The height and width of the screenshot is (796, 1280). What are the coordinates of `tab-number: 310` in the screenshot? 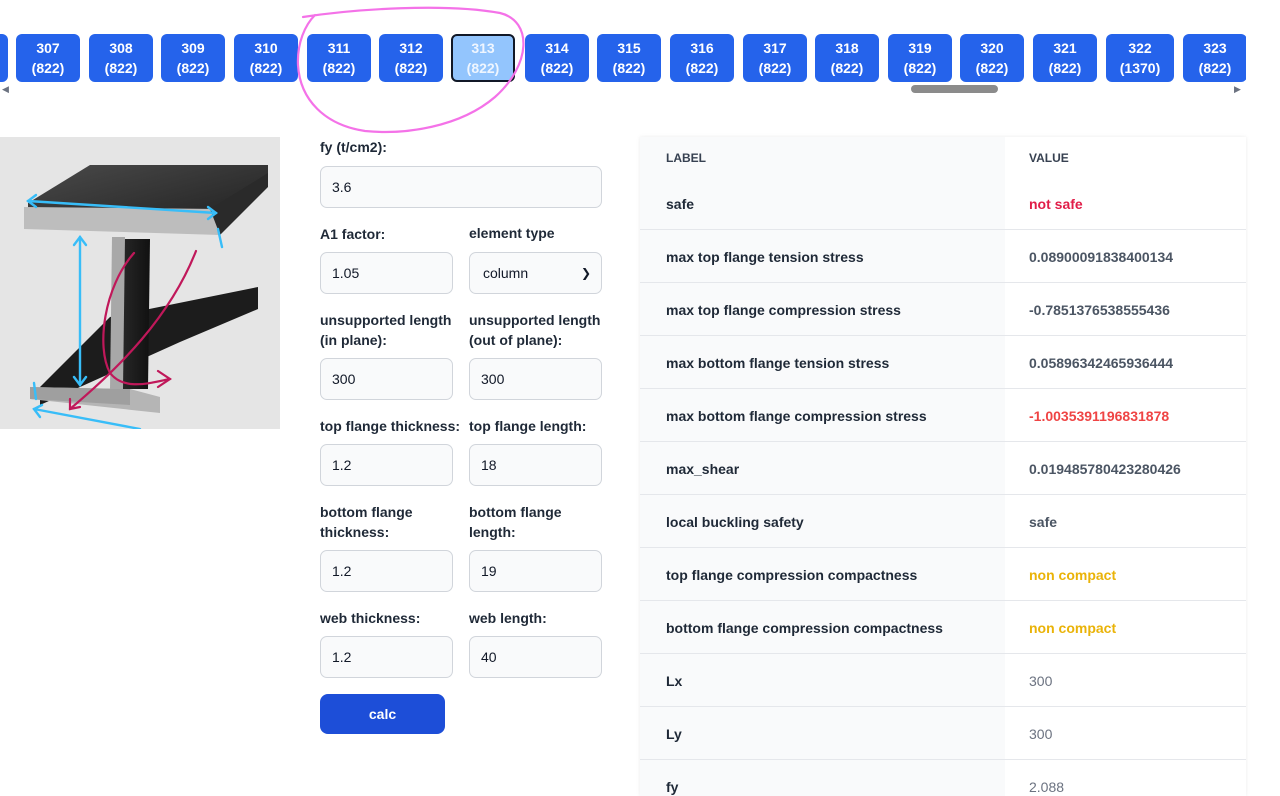 It's located at (266, 48).